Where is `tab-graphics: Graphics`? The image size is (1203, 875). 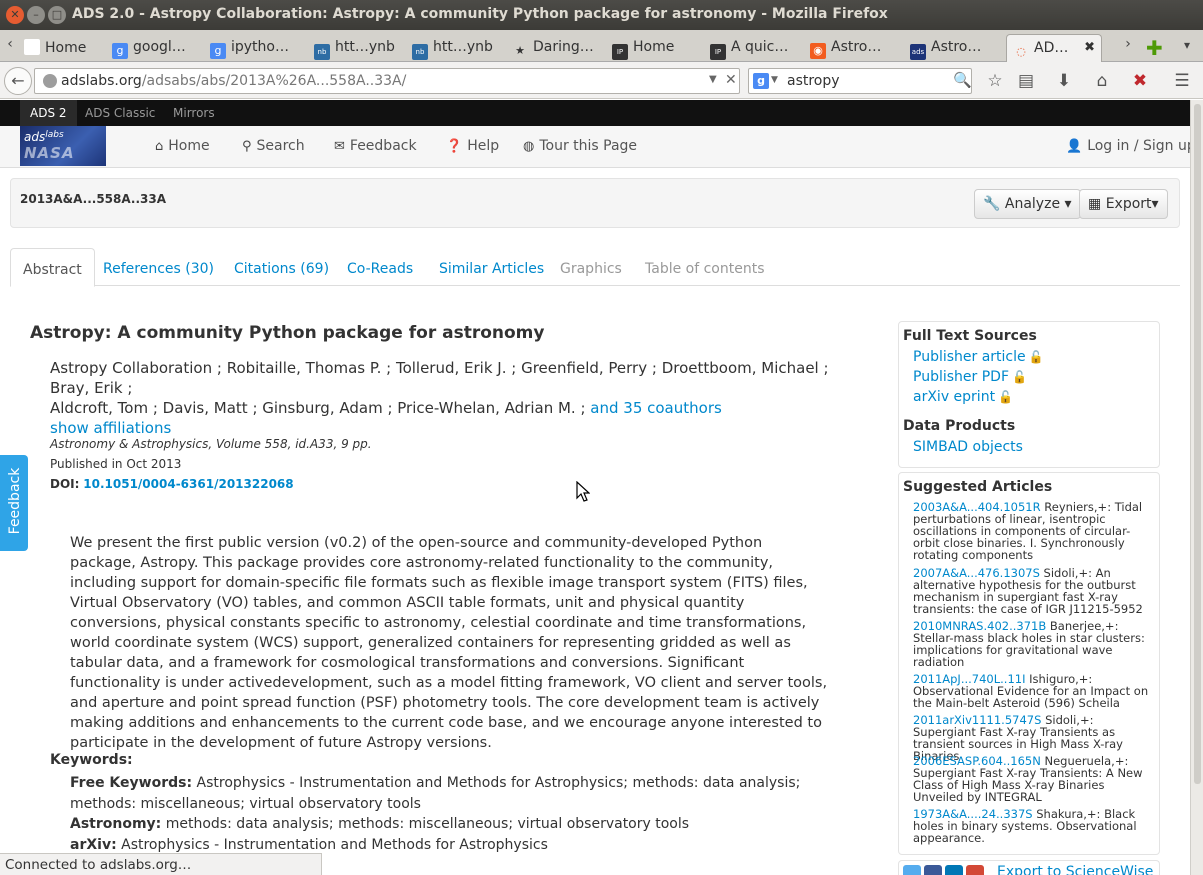 tab-graphics: Graphics is located at coordinates (591, 269).